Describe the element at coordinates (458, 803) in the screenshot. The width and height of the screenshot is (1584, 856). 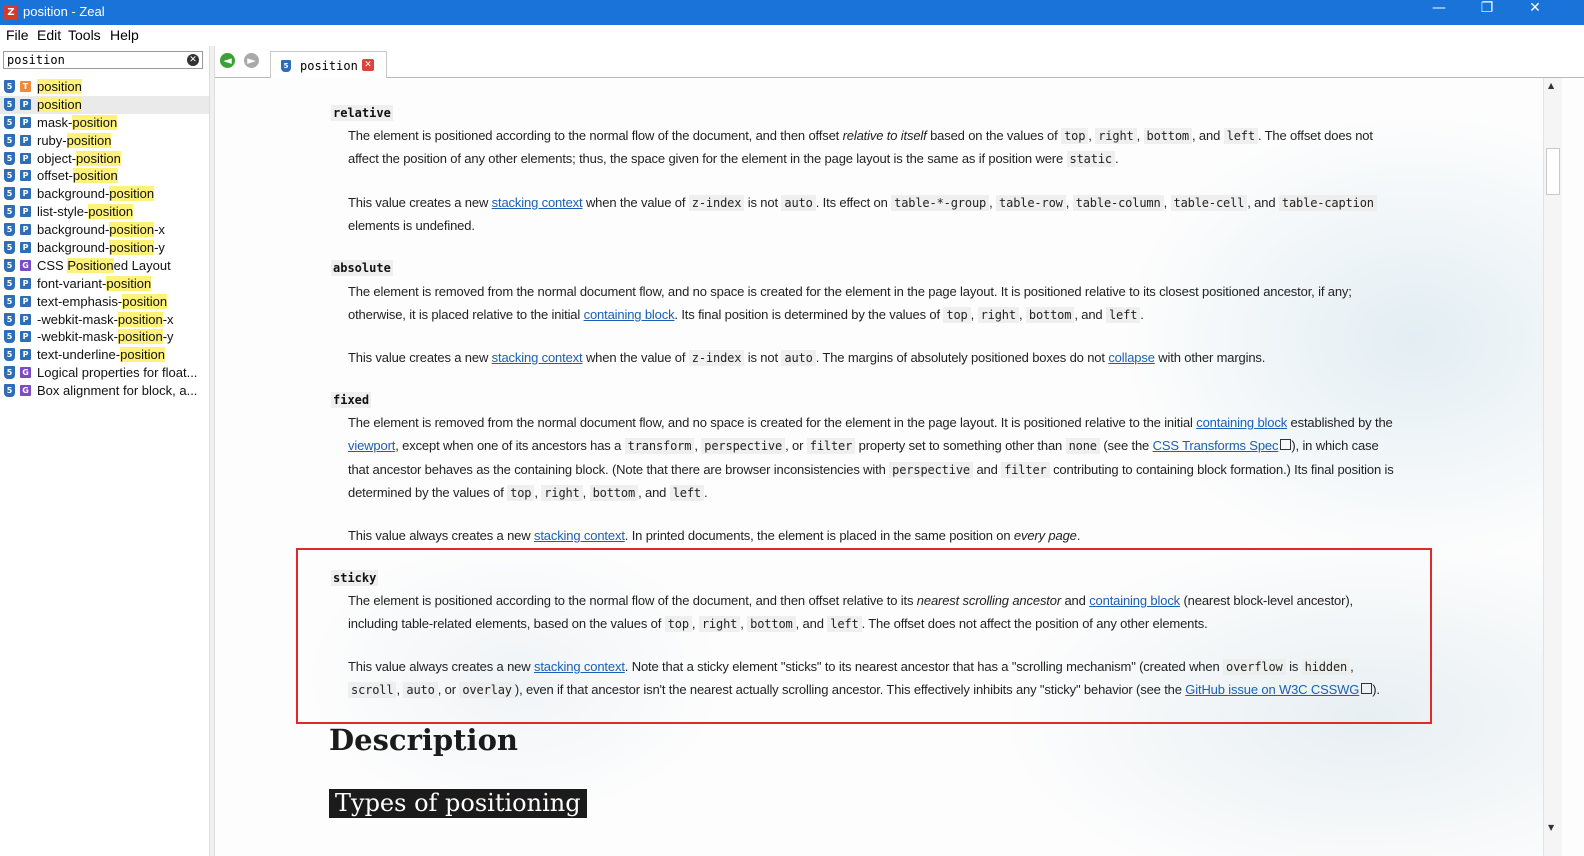
I see `types-of-positioning-heading: Types of positioning` at that location.